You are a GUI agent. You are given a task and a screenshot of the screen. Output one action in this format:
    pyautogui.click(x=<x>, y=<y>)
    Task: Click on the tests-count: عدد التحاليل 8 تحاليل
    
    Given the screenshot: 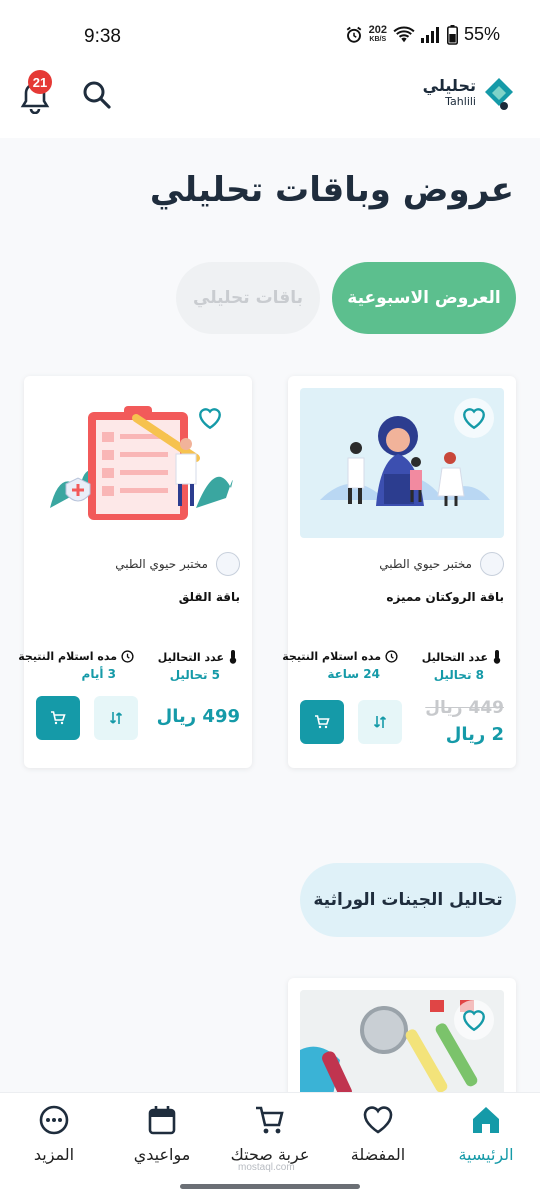 What is the action you would take?
    pyautogui.click(x=462, y=666)
    